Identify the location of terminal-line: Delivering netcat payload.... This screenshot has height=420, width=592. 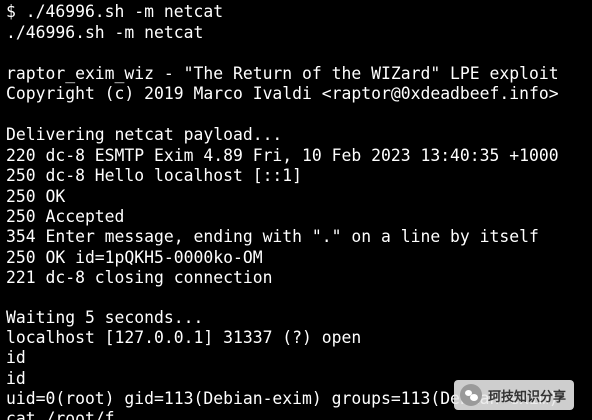
(144, 134).